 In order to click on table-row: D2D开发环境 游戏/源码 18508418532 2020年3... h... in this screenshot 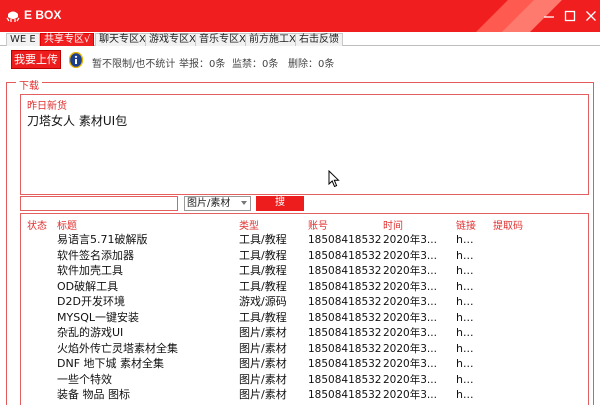, I will do `click(304, 302)`.